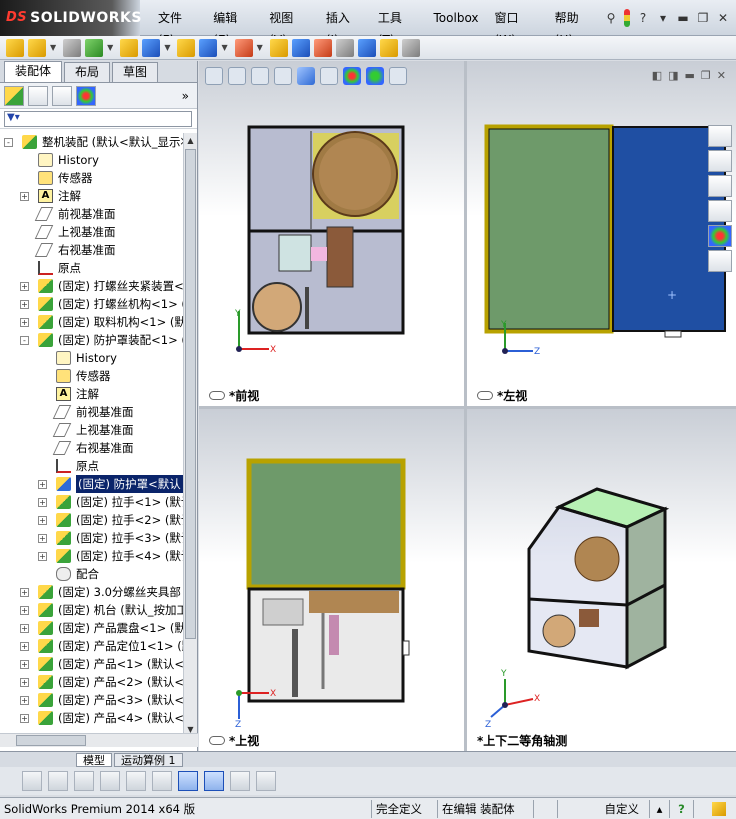 Image resolution: width=736 pixels, height=819 pixels. Describe the element at coordinates (517, 27) in the screenshot. I see `menu-window: 窗口(W)` at that location.